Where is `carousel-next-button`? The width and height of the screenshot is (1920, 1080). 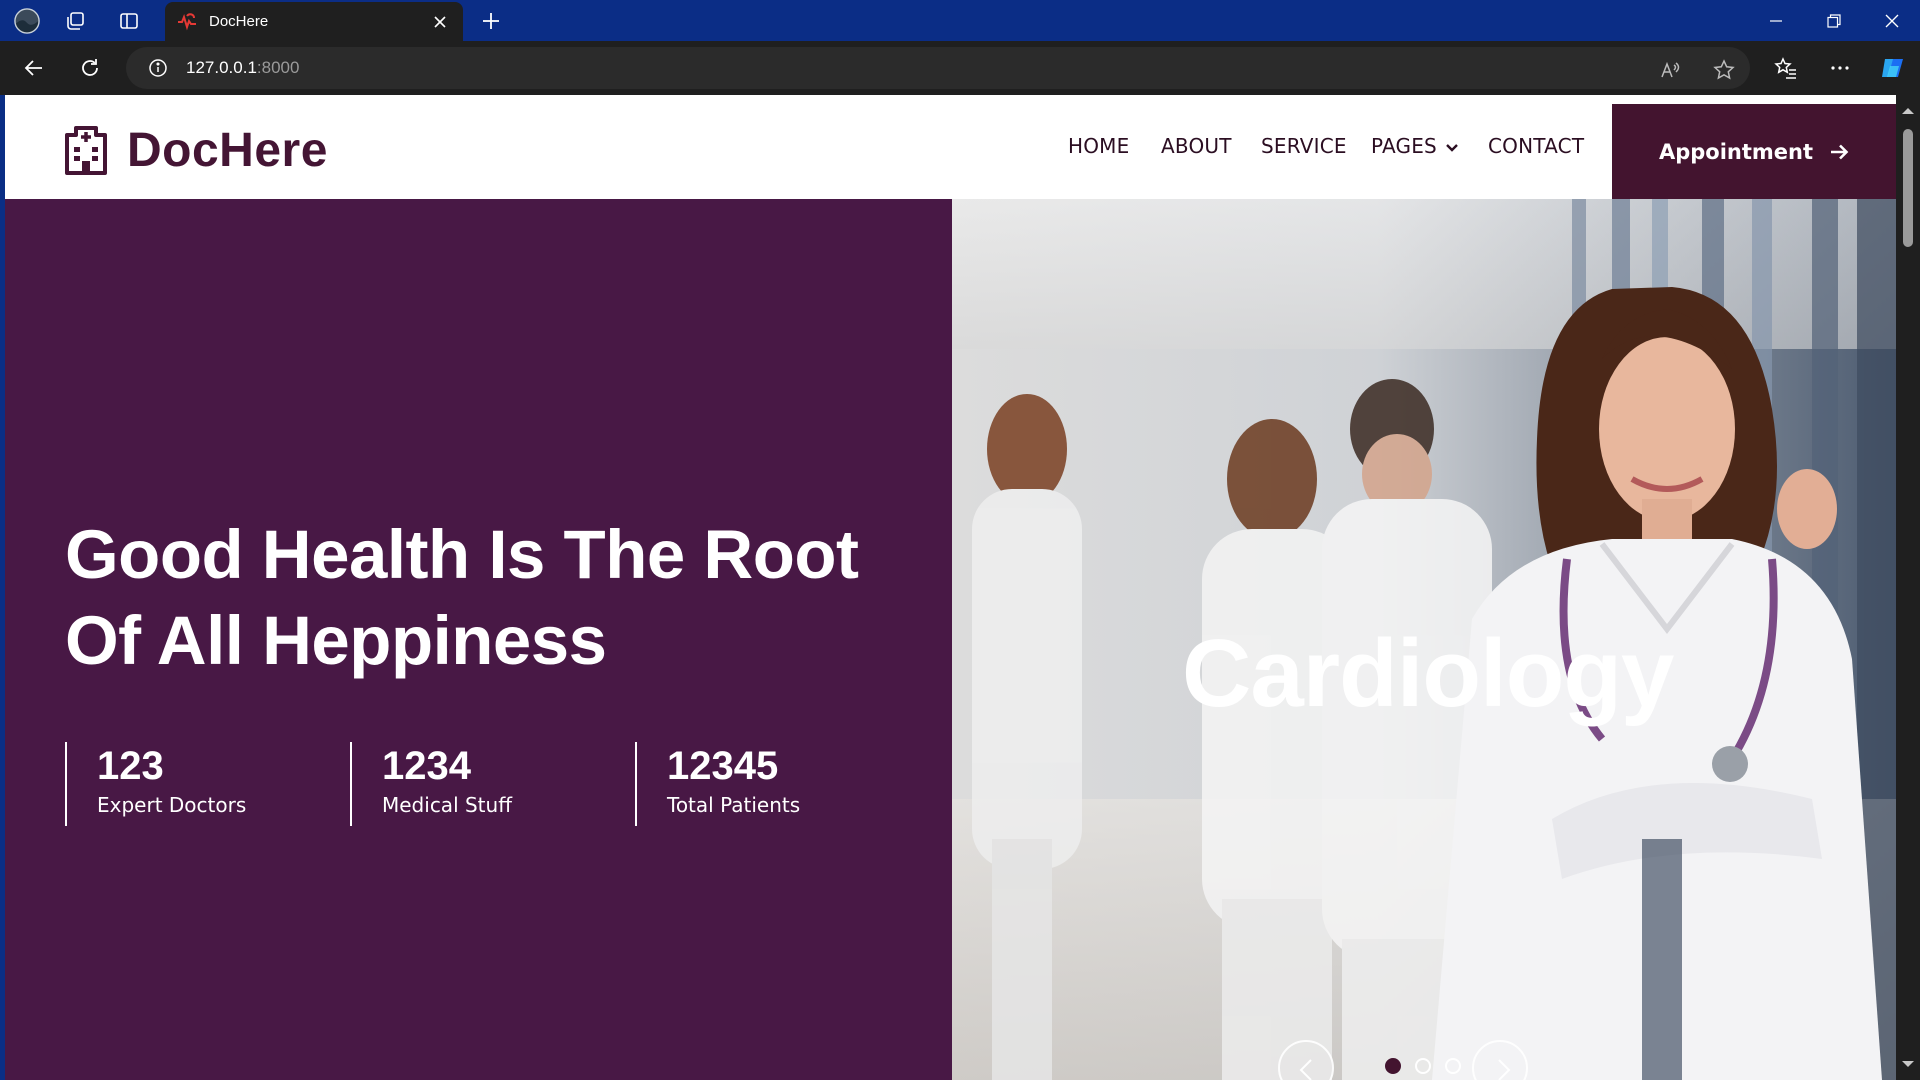
carousel-next-button is located at coordinates (1500, 1060).